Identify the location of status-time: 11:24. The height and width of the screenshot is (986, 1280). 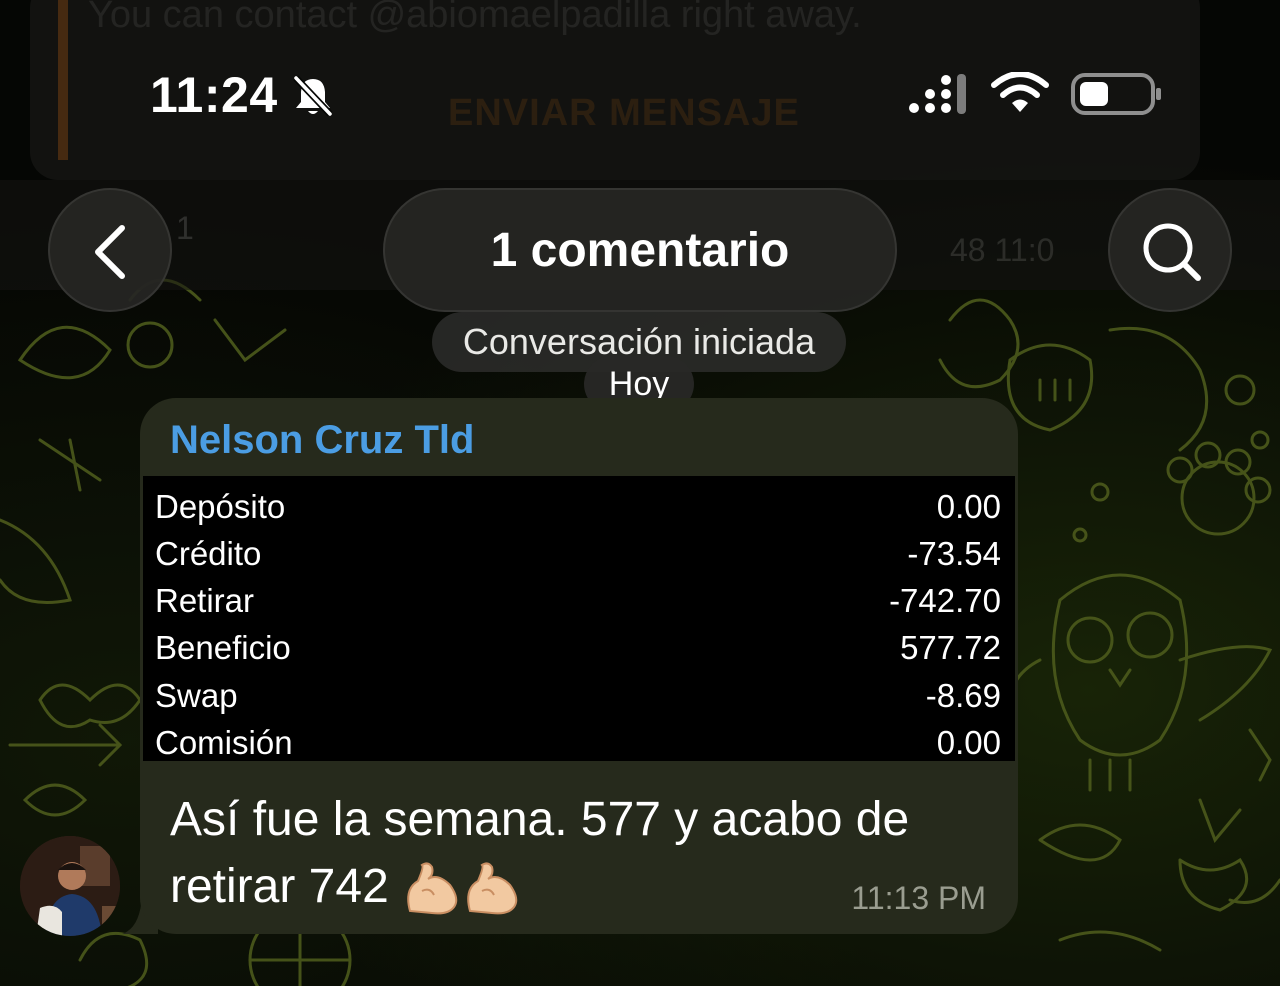
(214, 95).